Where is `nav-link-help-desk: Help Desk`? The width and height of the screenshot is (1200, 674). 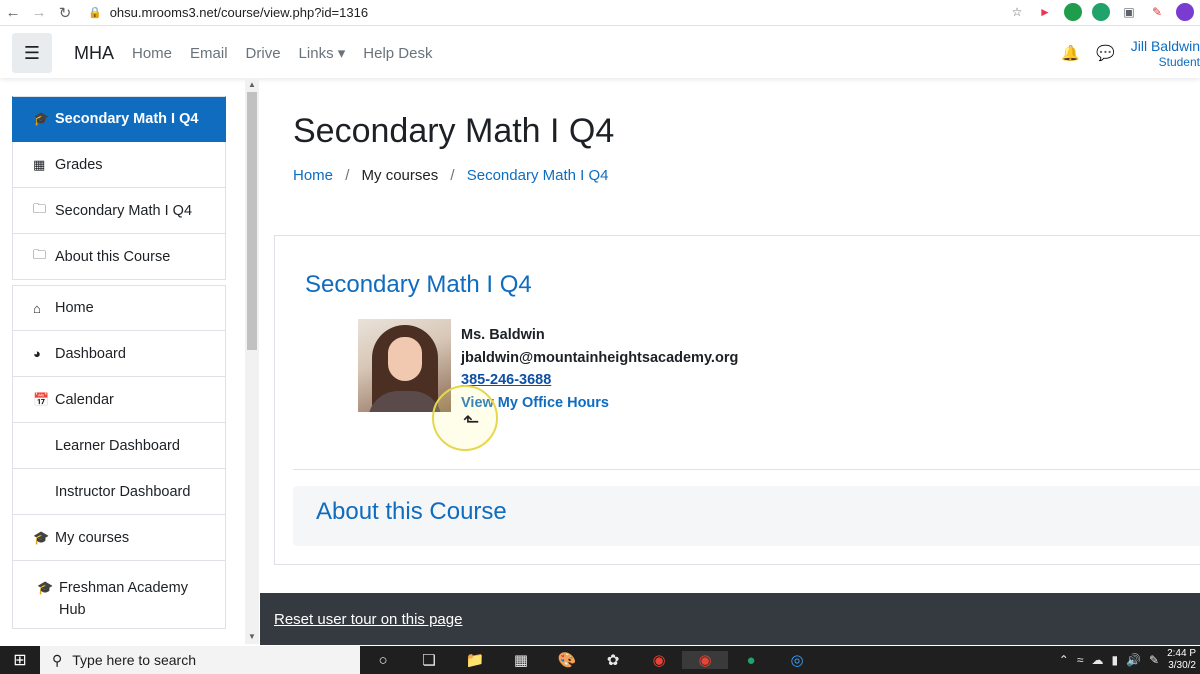
nav-link-help-desk: Help Desk is located at coordinates (397, 53).